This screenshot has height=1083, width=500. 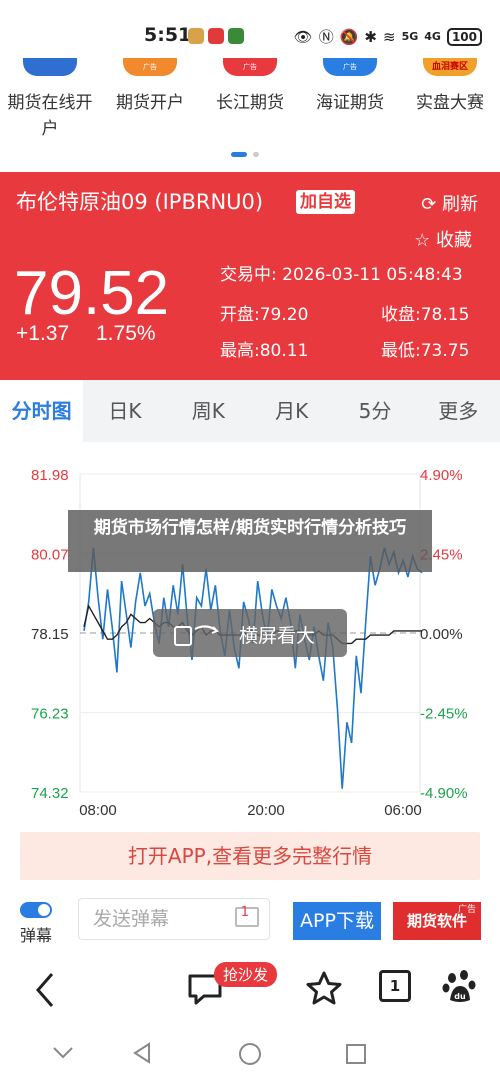 What do you see at coordinates (50, 793) in the screenshot?
I see `y-tick-label-left: 74.32` at bounding box center [50, 793].